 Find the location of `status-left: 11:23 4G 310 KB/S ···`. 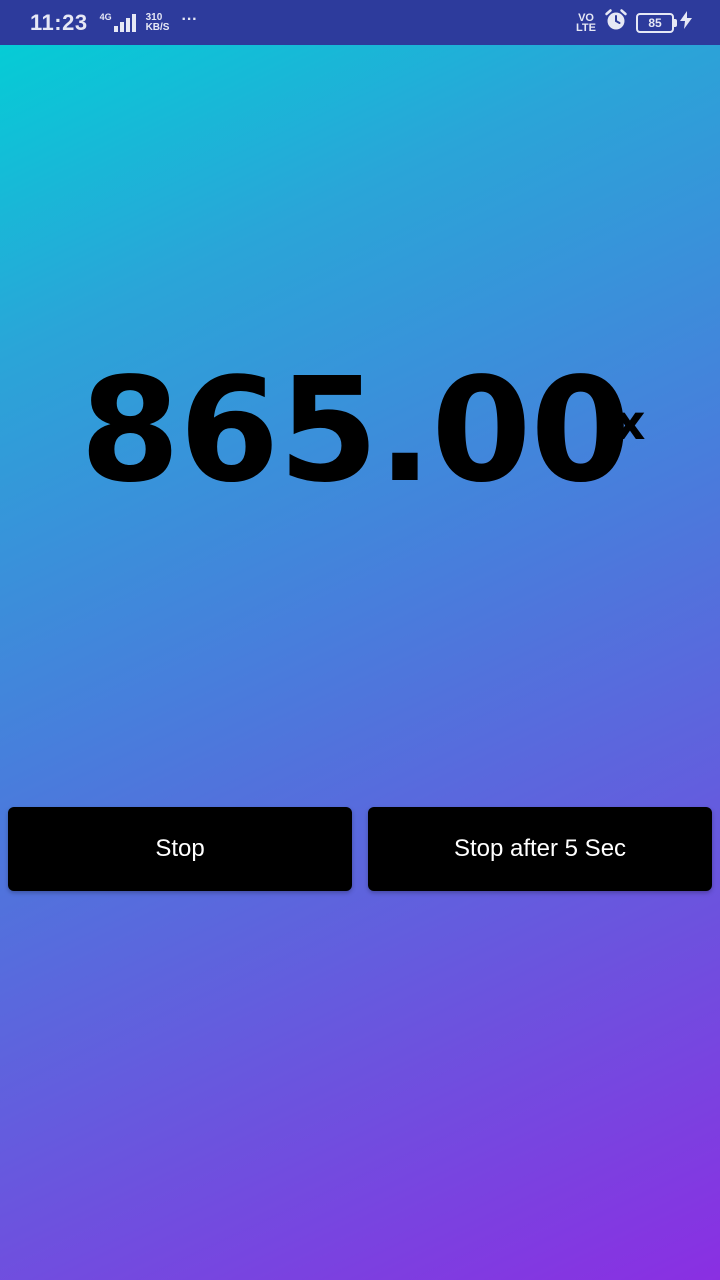

status-left: 11:23 4G 310 KB/S ··· is located at coordinates (113, 22).